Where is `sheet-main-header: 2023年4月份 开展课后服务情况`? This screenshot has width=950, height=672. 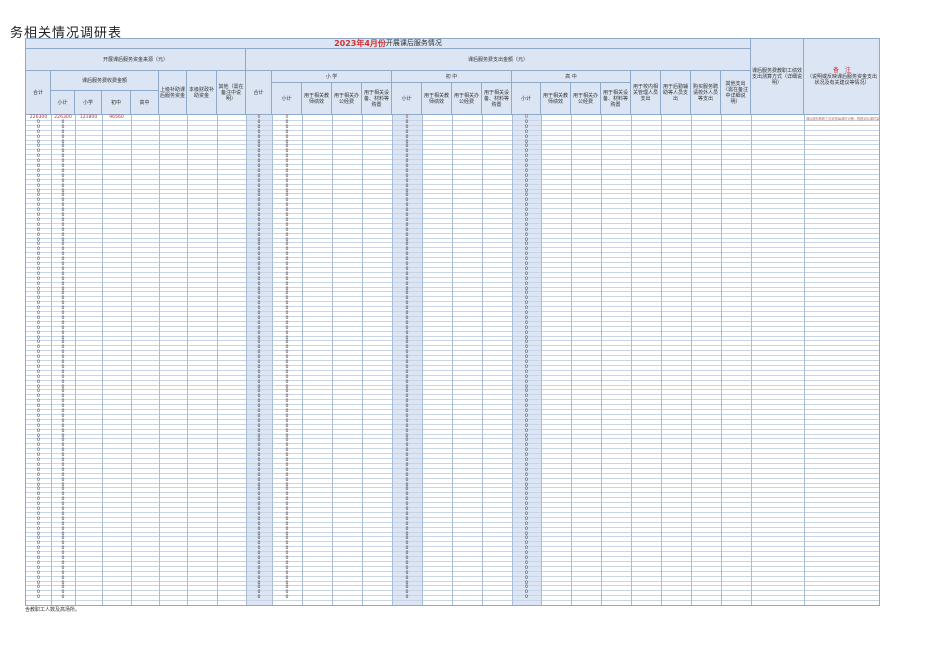
sheet-main-header: 2023年4月份 开展课后服务情况 is located at coordinates (388, 44).